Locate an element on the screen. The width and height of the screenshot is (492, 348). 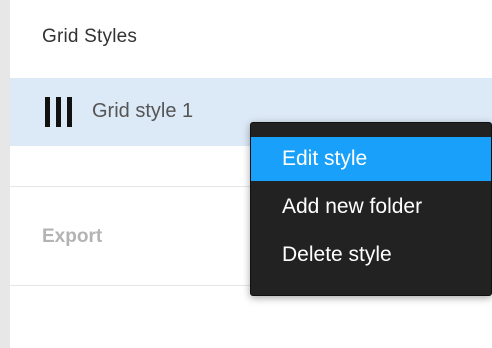
menu-item-add-new-folder: Add new folder is located at coordinates (371, 207).